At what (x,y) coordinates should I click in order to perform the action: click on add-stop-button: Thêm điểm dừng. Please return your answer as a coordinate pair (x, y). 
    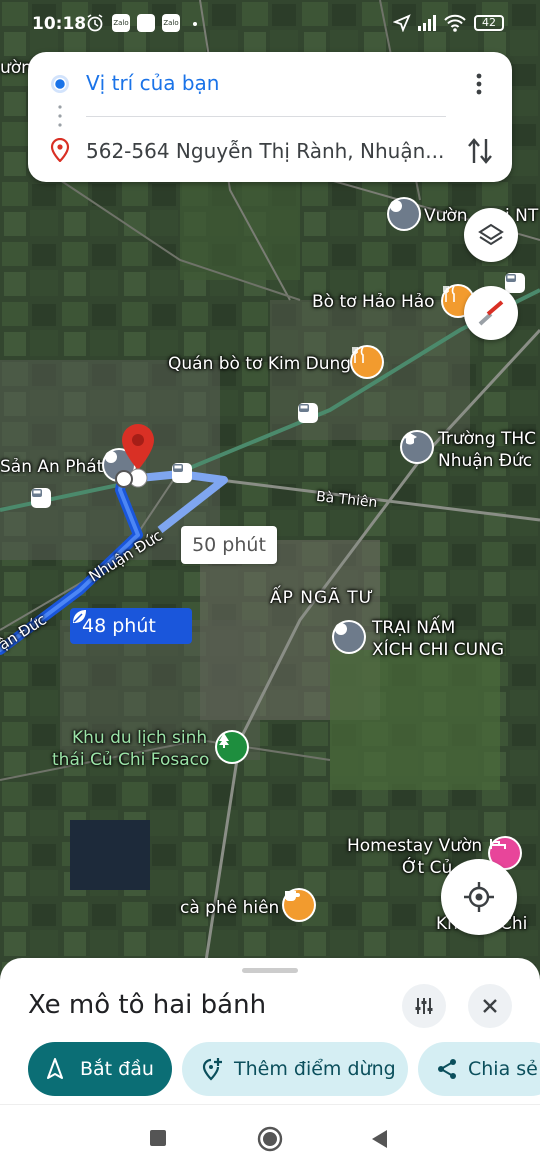
    Looking at the image, I should click on (295, 1069).